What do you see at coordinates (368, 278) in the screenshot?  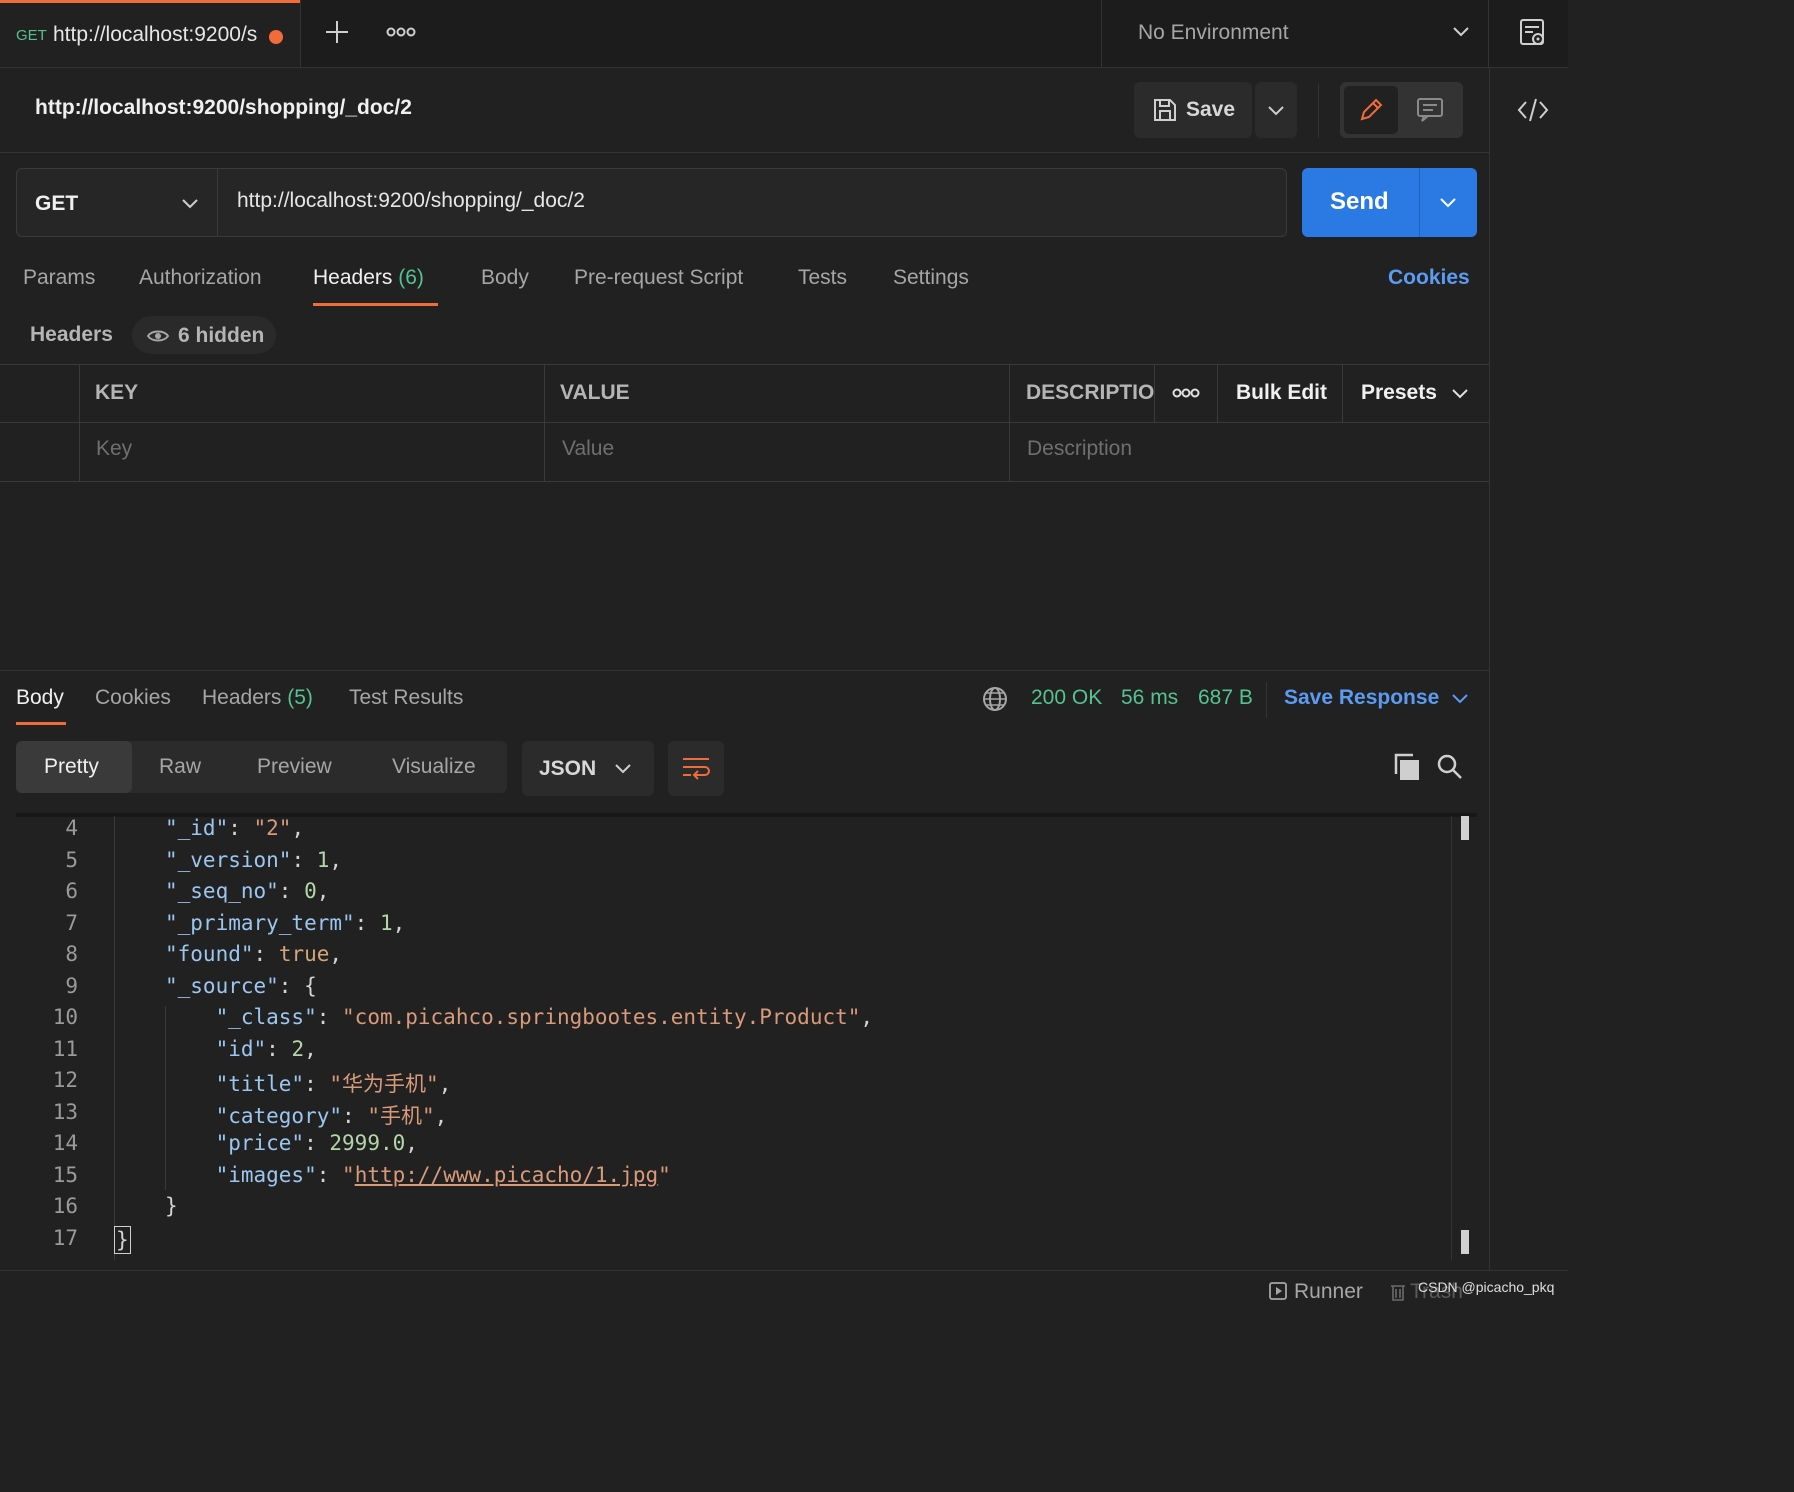 I see `tab-headers: Headers (6)` at bounding box center [368, 278].